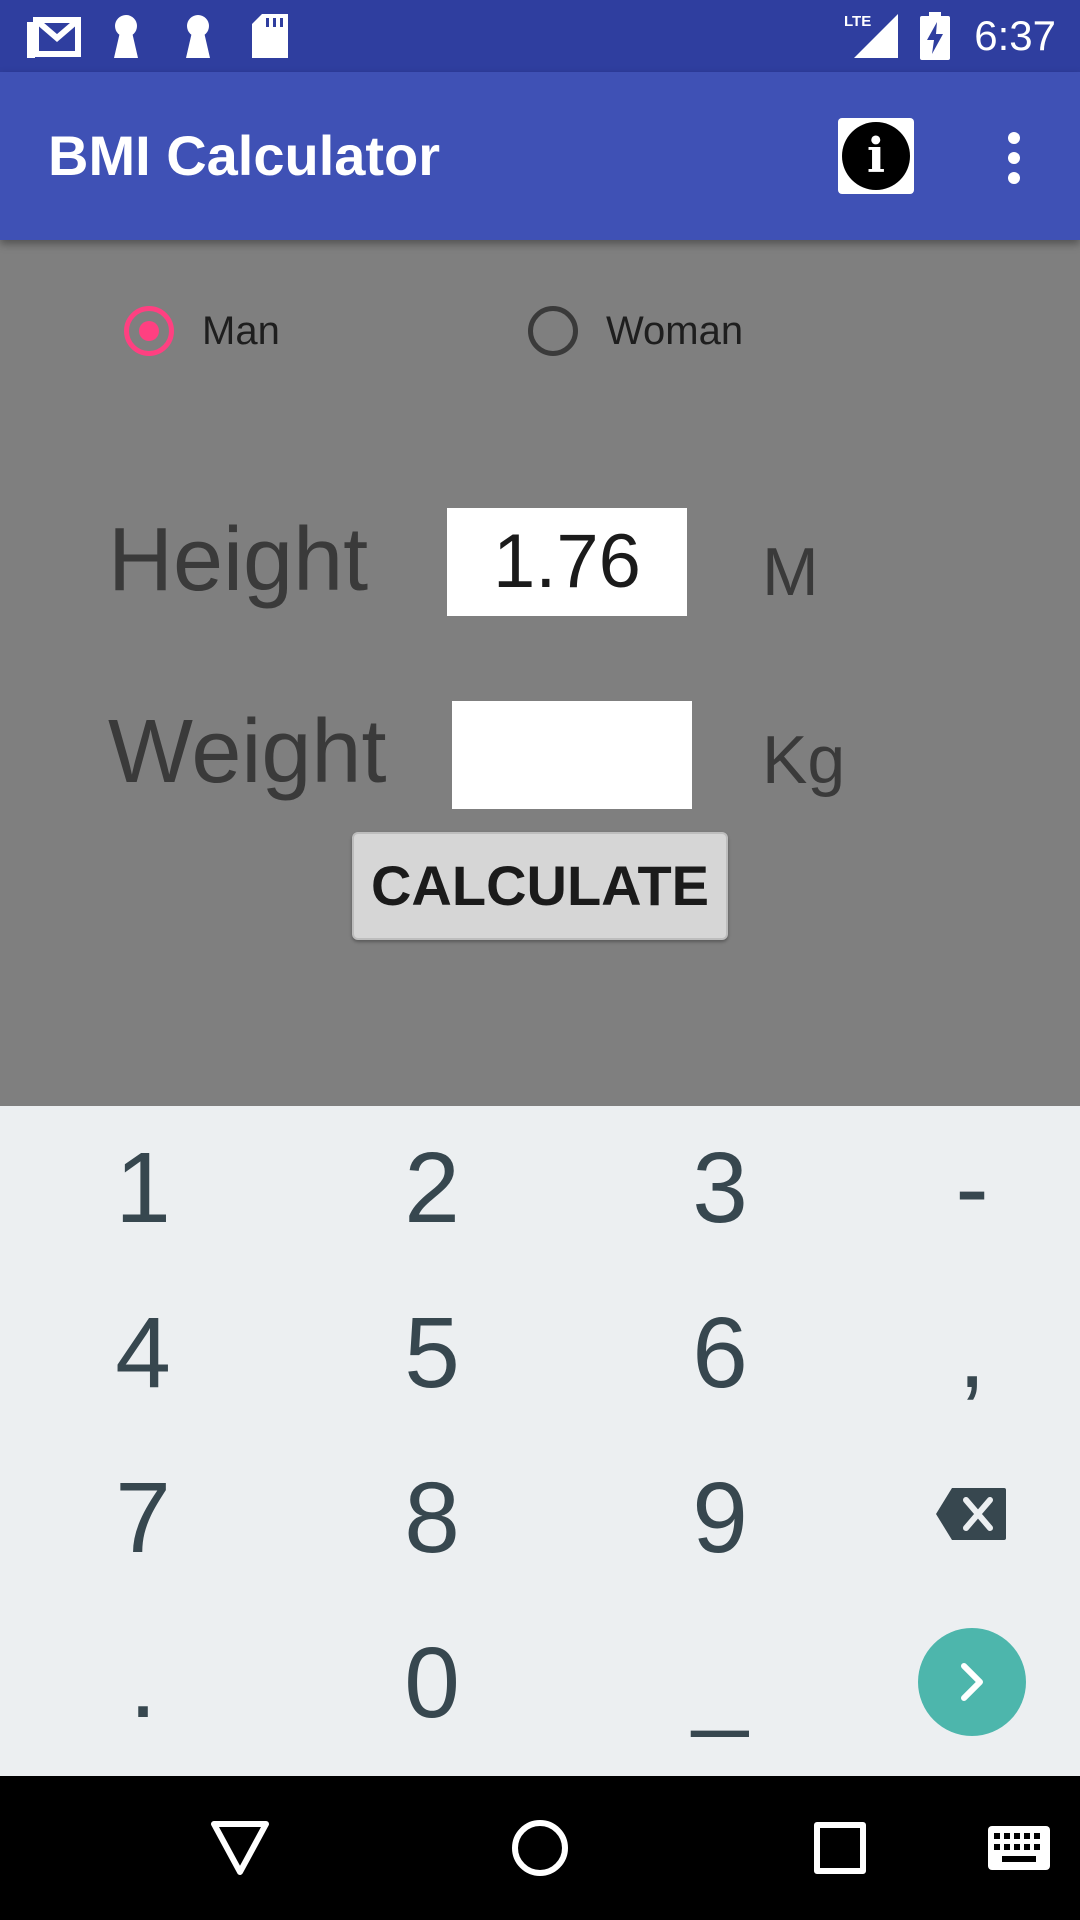 This screenshot has height=1920, width=1080. Describe the element at coordinates (1015, 35) in the screenshot. I see `clock: 6:37` at that location.